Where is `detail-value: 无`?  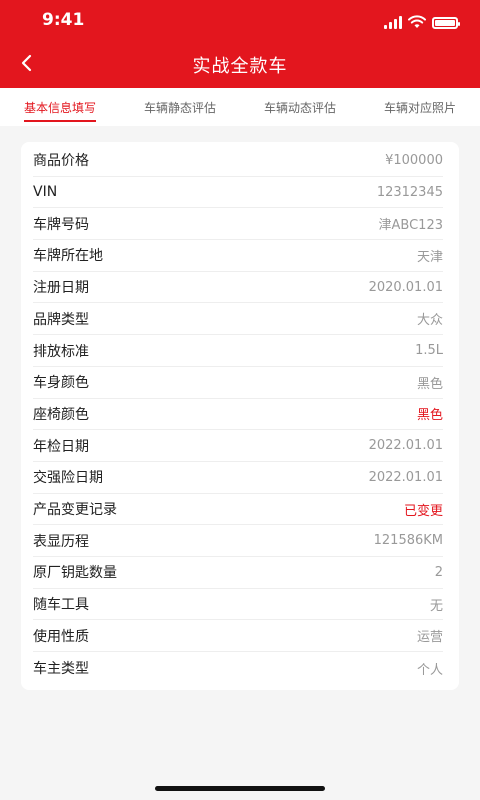
detail-value: 无 is located at coordinates (436, 606).